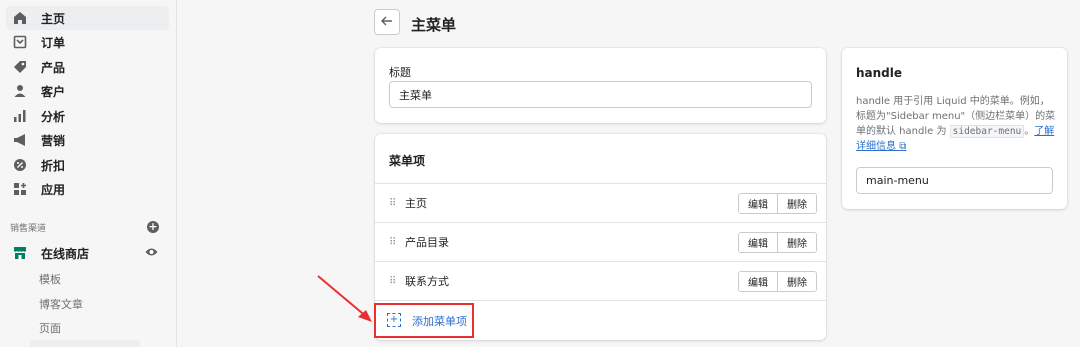 This screenshot has width=1080, height=347. I want to click on sidebar-item-label: 分析, so click(53, 116).